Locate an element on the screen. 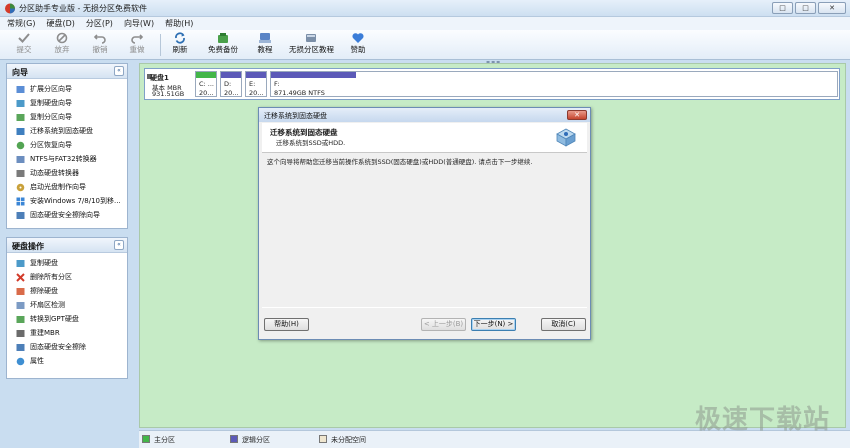  maximize-button: □ is located at coordinates (805, 8).